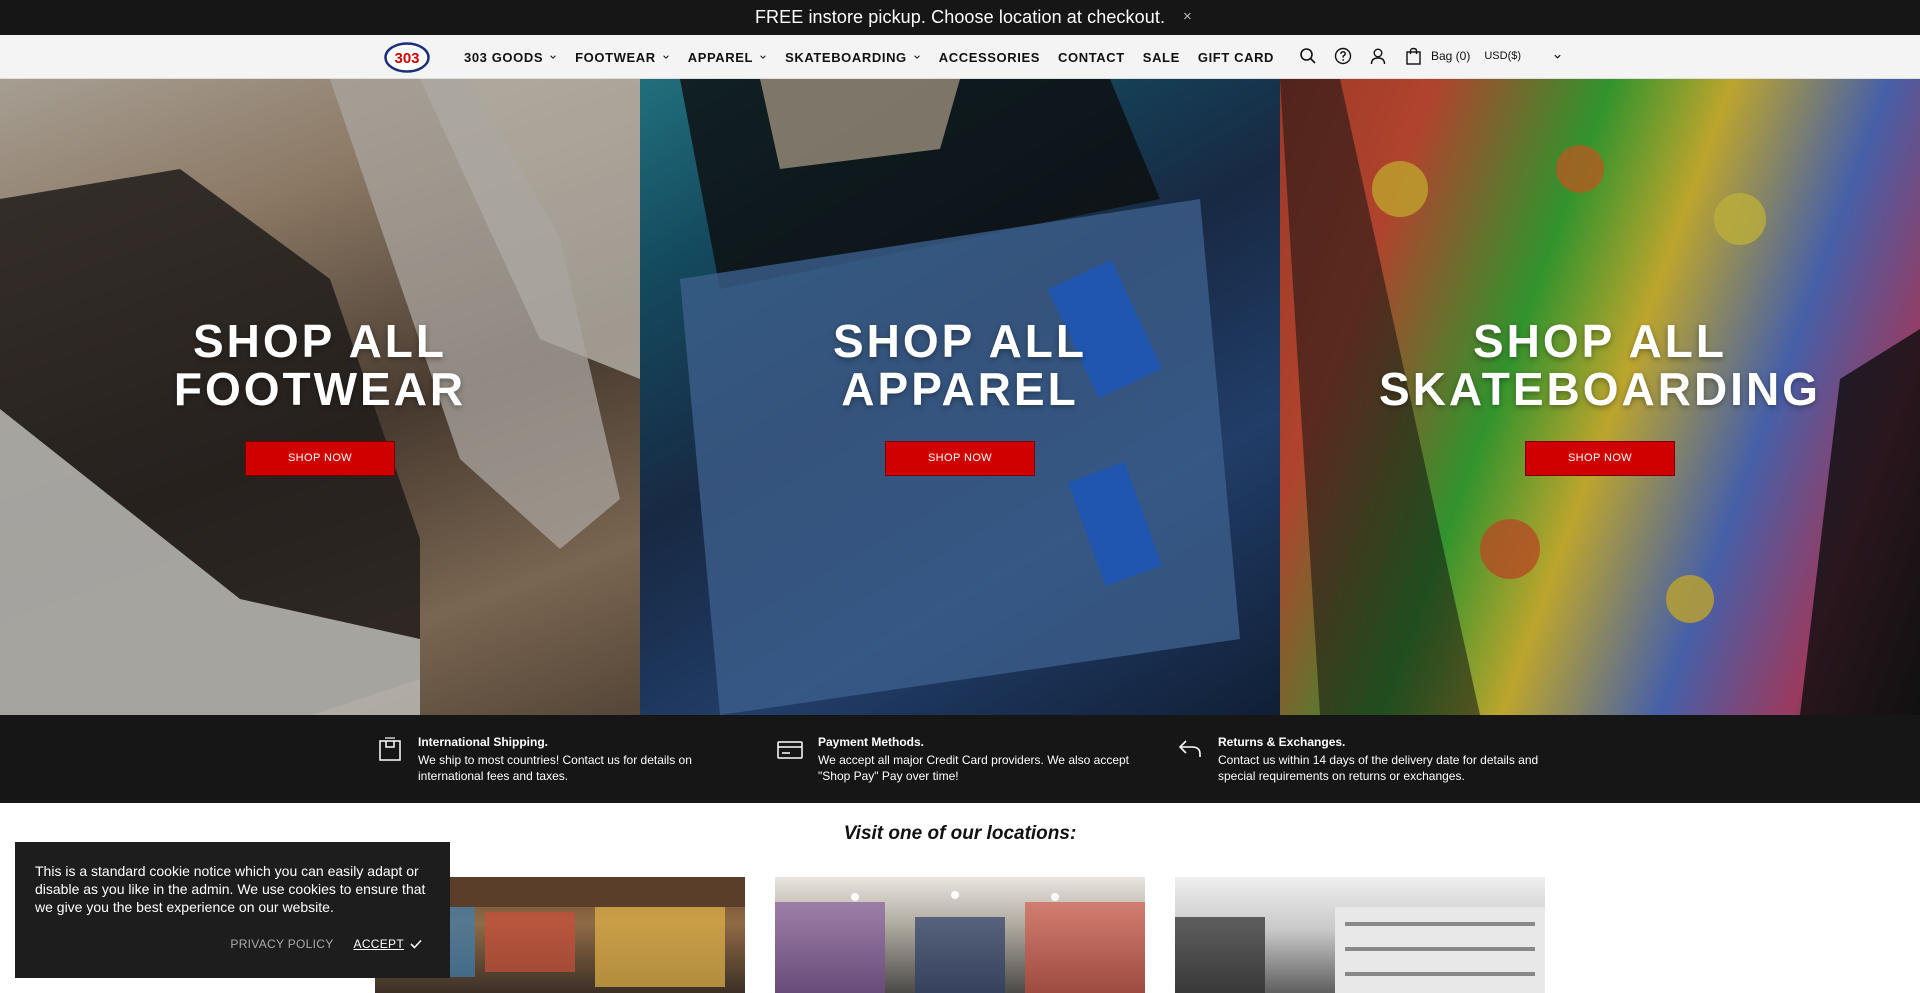 The height and width of the screenshot is (993, 1920). What do you see at coordinates (320, 389) in the screenshot?
I see `panel-title-line2: FOOTWEAR` at bounding box center [320, 389].